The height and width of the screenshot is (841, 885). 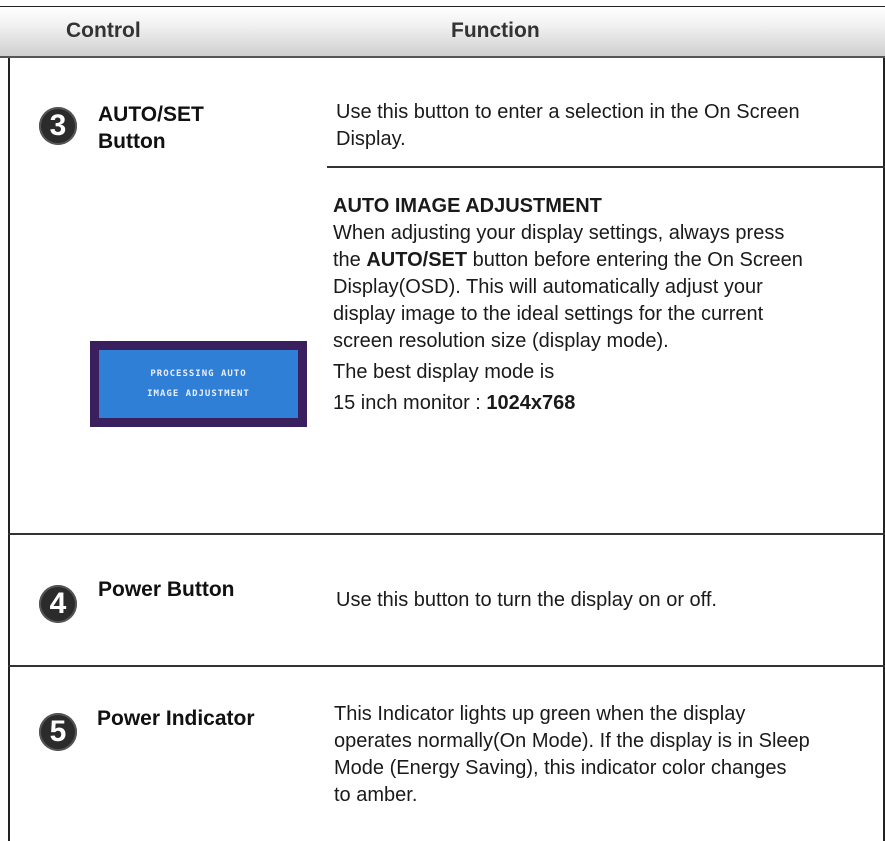 I want to click on number-5-icon: 5, so click(x=58, y=732).